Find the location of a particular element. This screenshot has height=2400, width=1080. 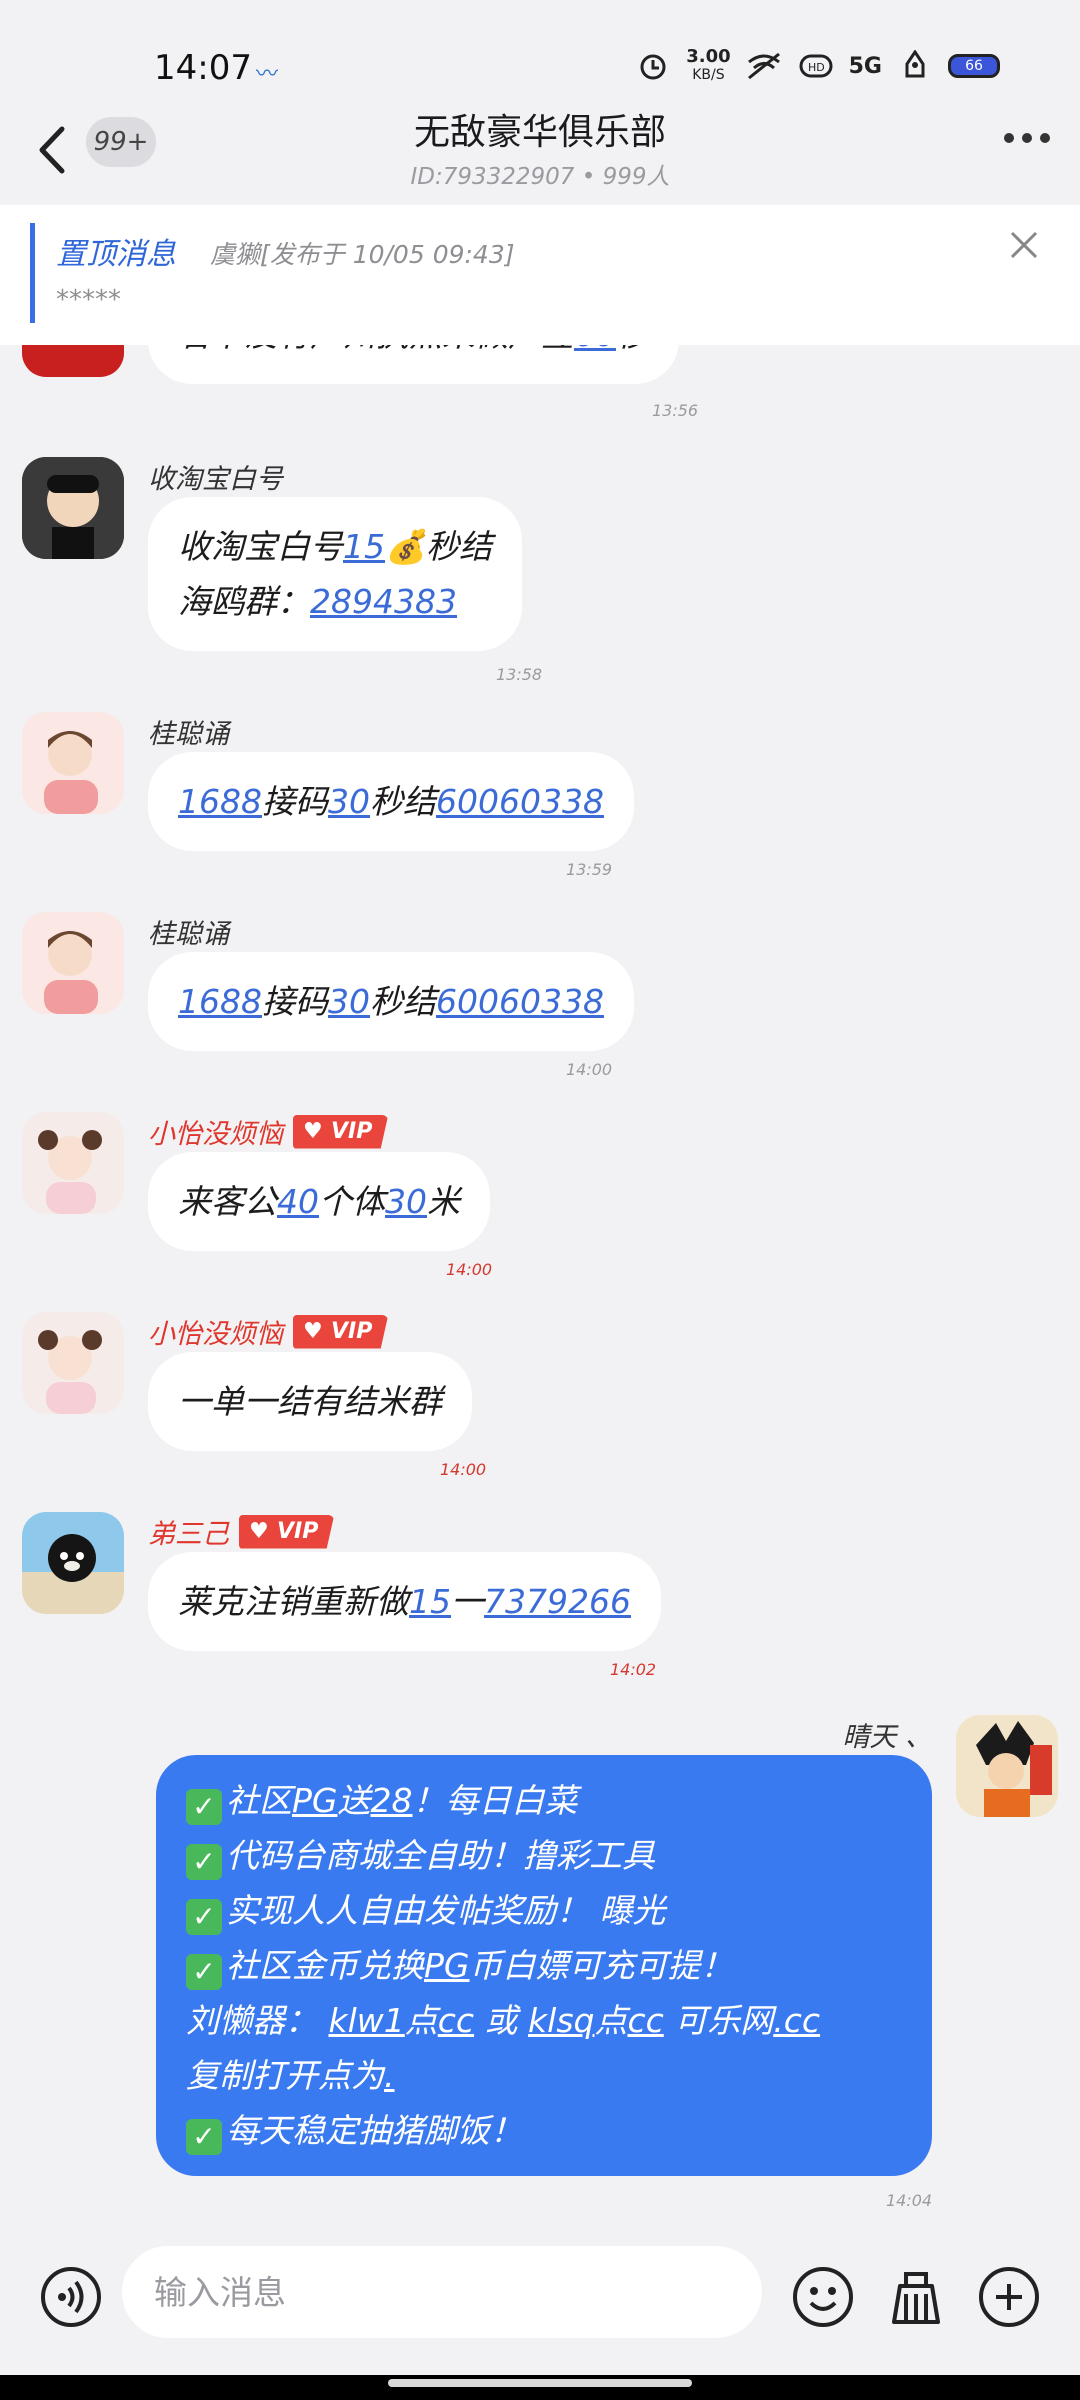

message-link: 28 is located at coordinates (391, 1800).